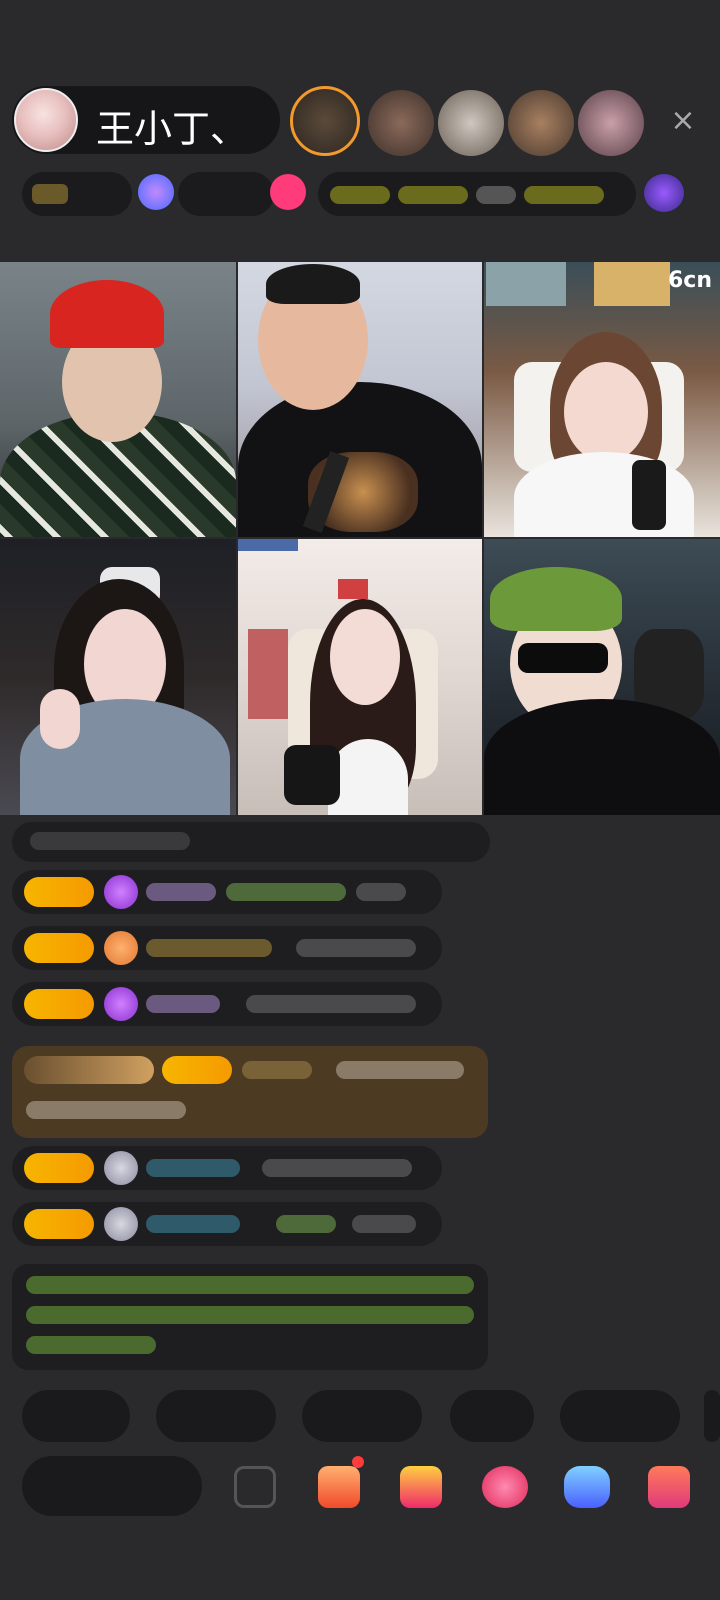  I want to click on event-icon, so click(664, 193).